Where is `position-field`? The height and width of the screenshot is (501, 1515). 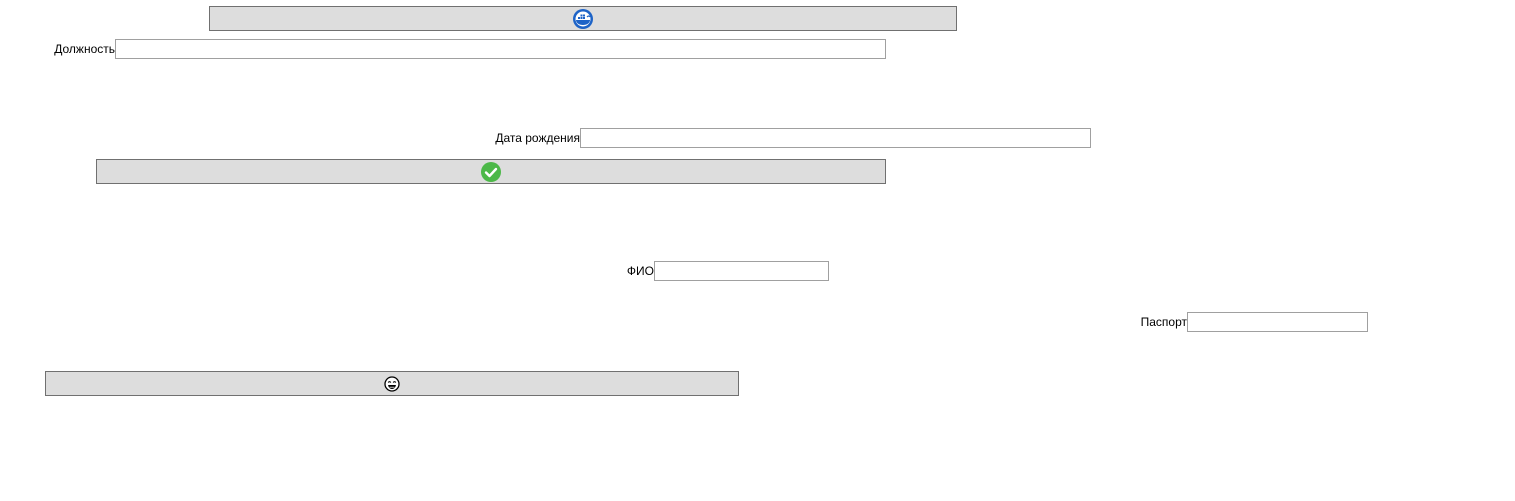 position-field is located at coordinates (500, 49).